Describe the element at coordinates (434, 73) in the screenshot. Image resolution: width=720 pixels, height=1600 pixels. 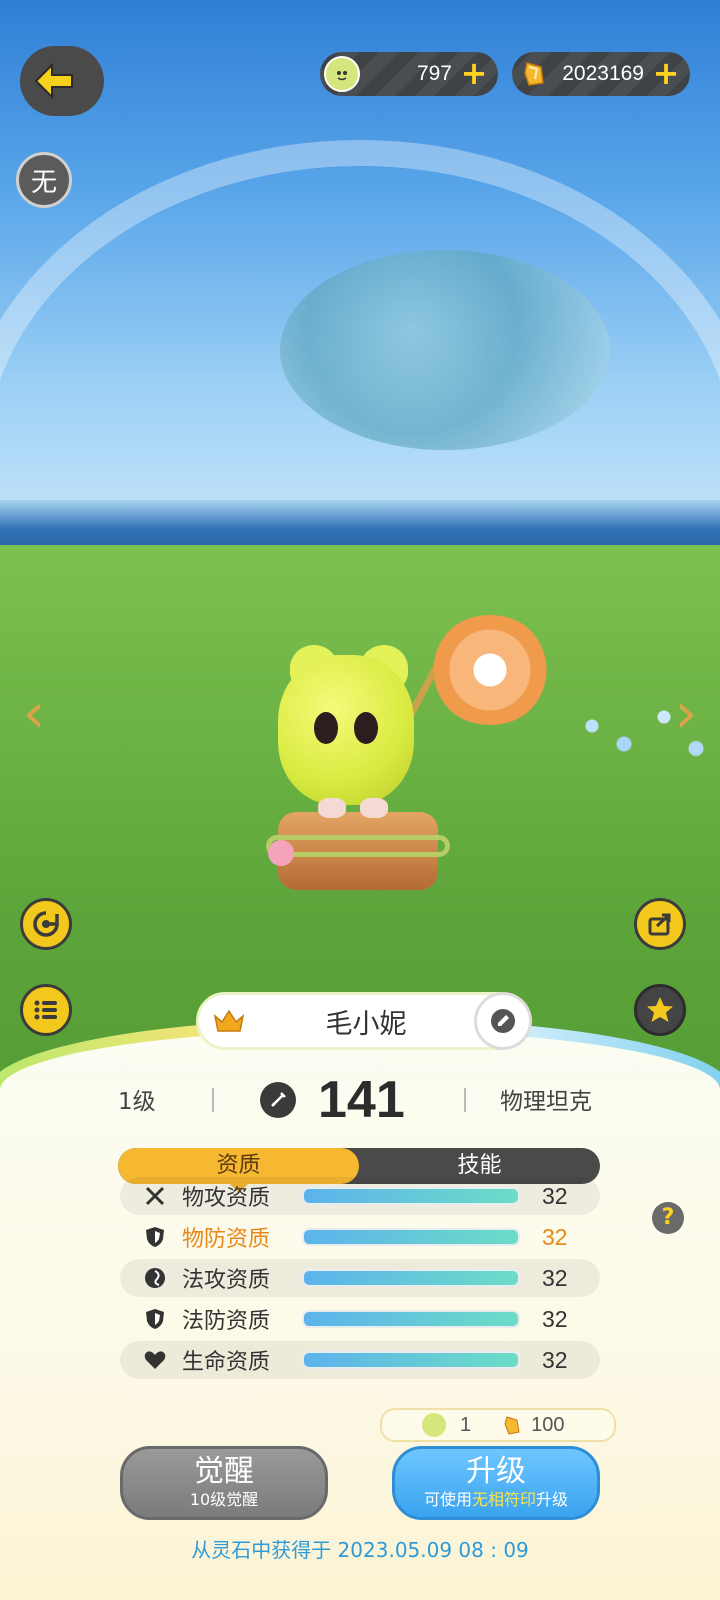
I see `coin-value: 797` at that location.